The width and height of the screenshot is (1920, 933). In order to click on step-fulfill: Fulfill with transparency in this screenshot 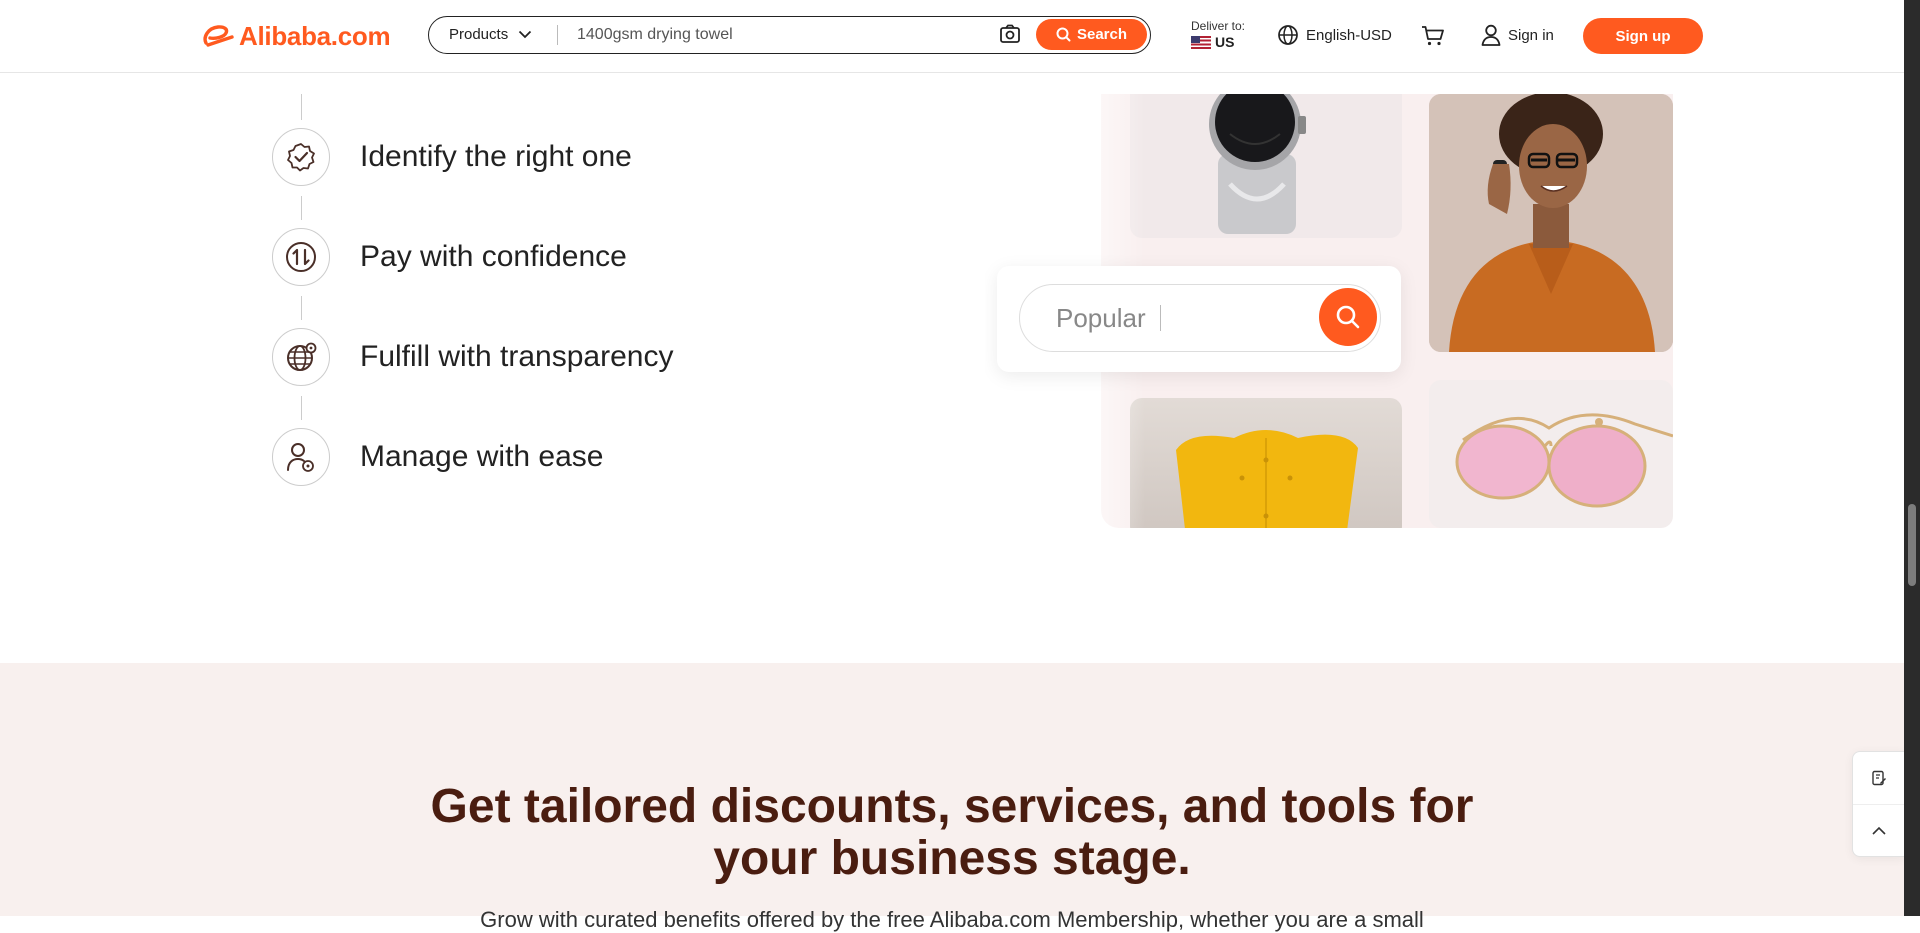, I will do `click(472, 357)`.